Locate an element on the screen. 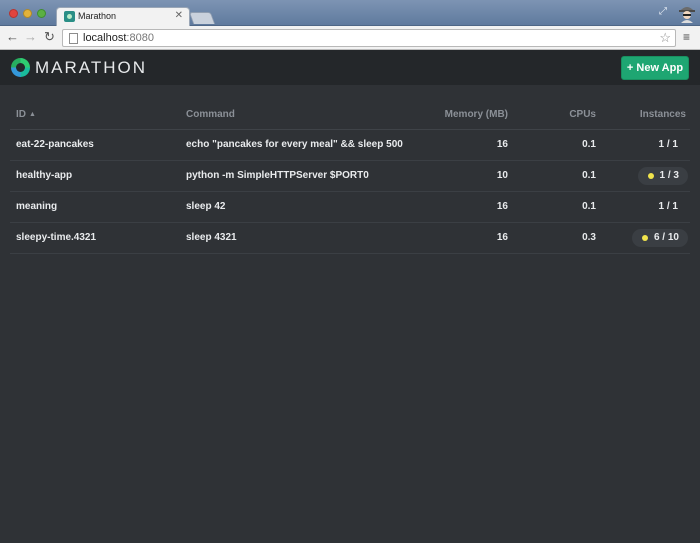 This screenshot has height=543, width=700. app-id: meaning is located at coordinates (37, 206).